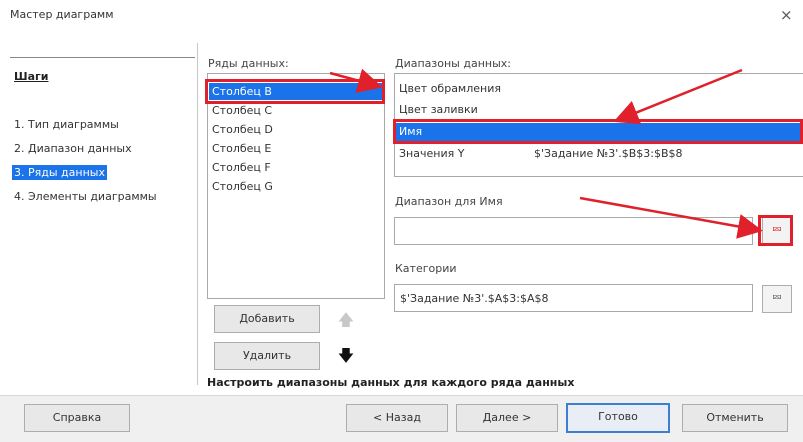 The height and width of the screenshot is (442, 803). I want to click on annotation-arrow-pick, so click(671, 217).